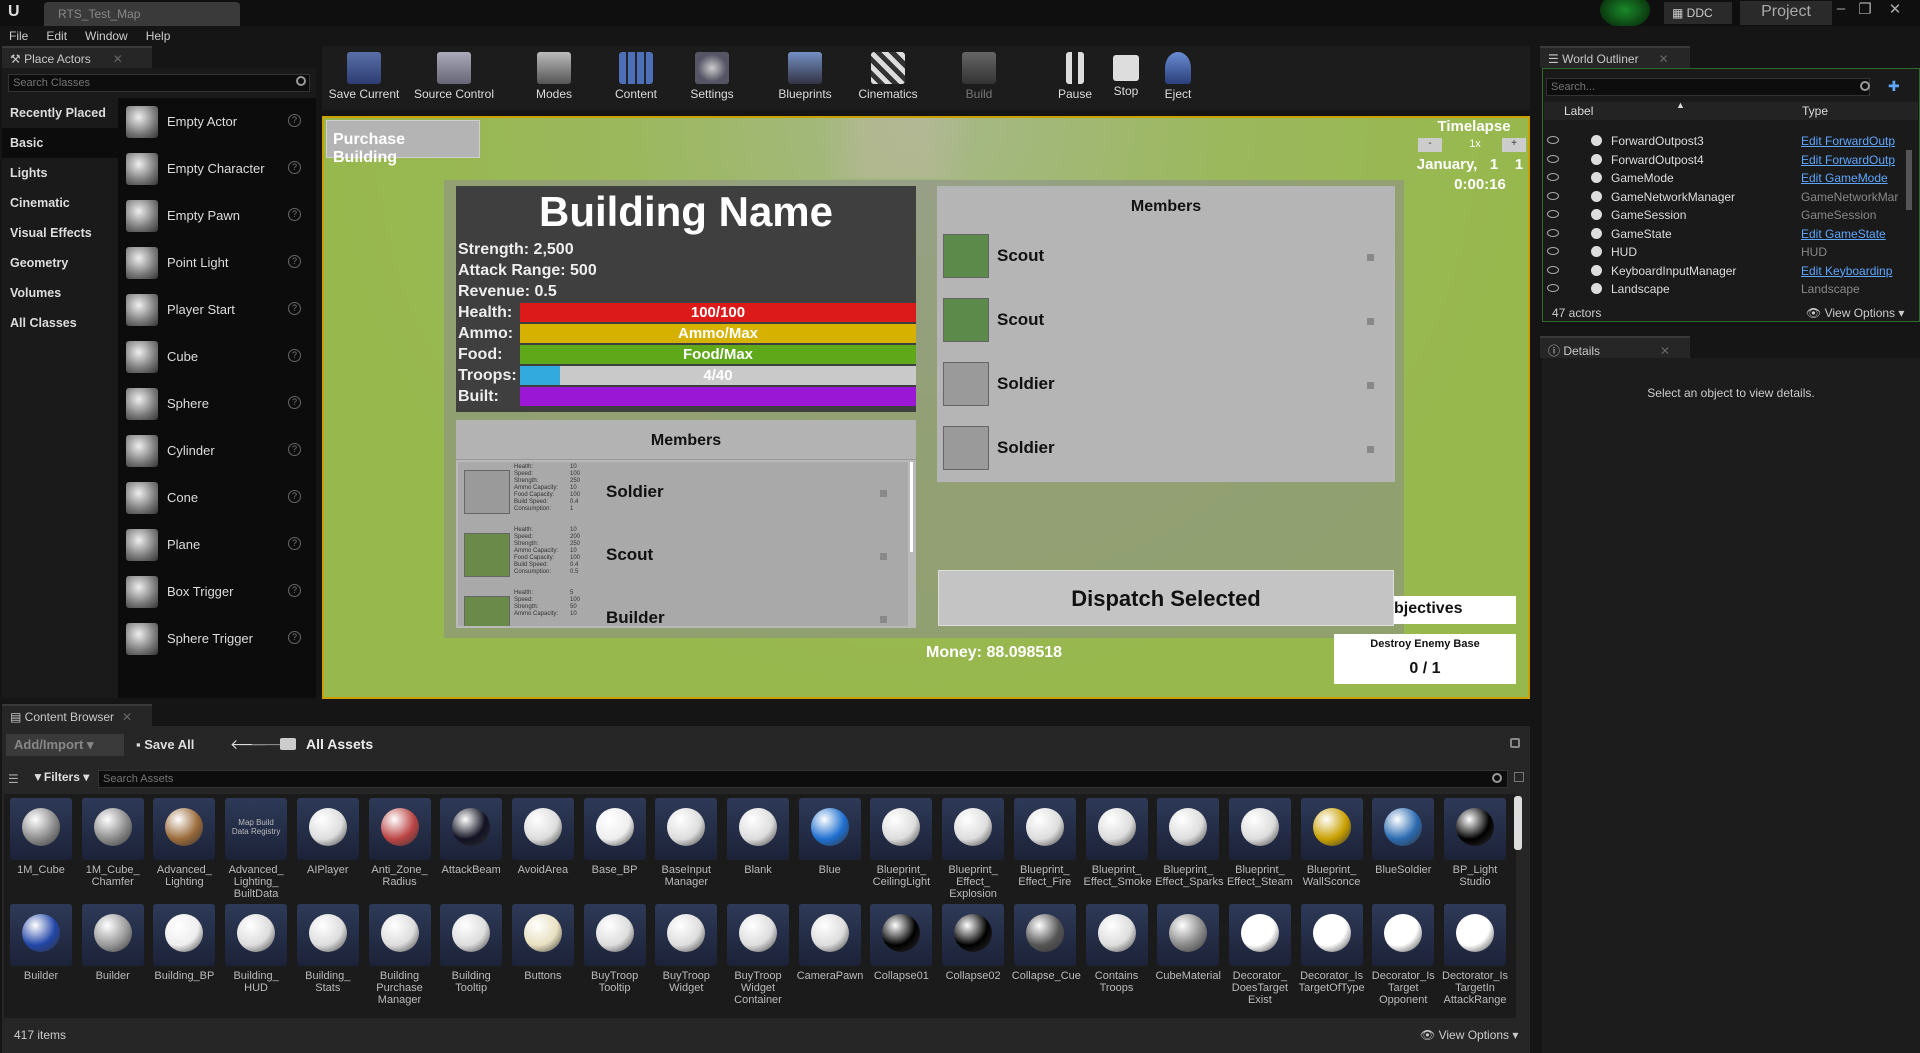 This screenshot has height=1053, width=1920. Describe the element at coordinates (1519, 777) in the screenshot. I see `save-search-icon` at that location.